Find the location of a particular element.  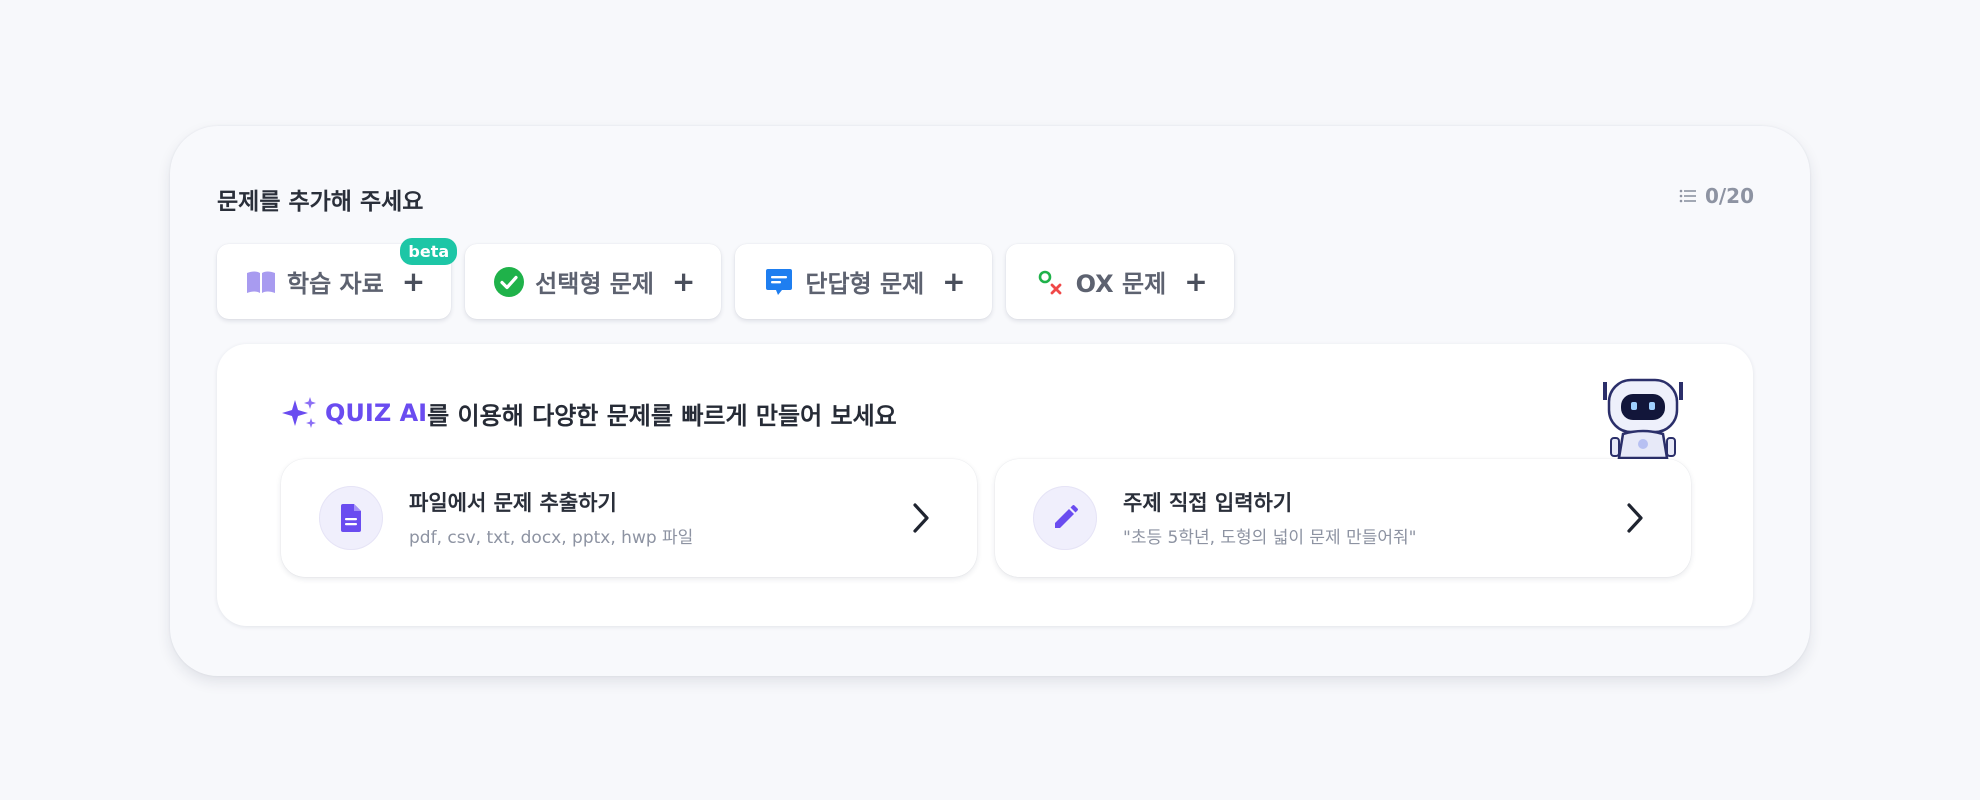

book-icon is located at coordinates (261, 282).